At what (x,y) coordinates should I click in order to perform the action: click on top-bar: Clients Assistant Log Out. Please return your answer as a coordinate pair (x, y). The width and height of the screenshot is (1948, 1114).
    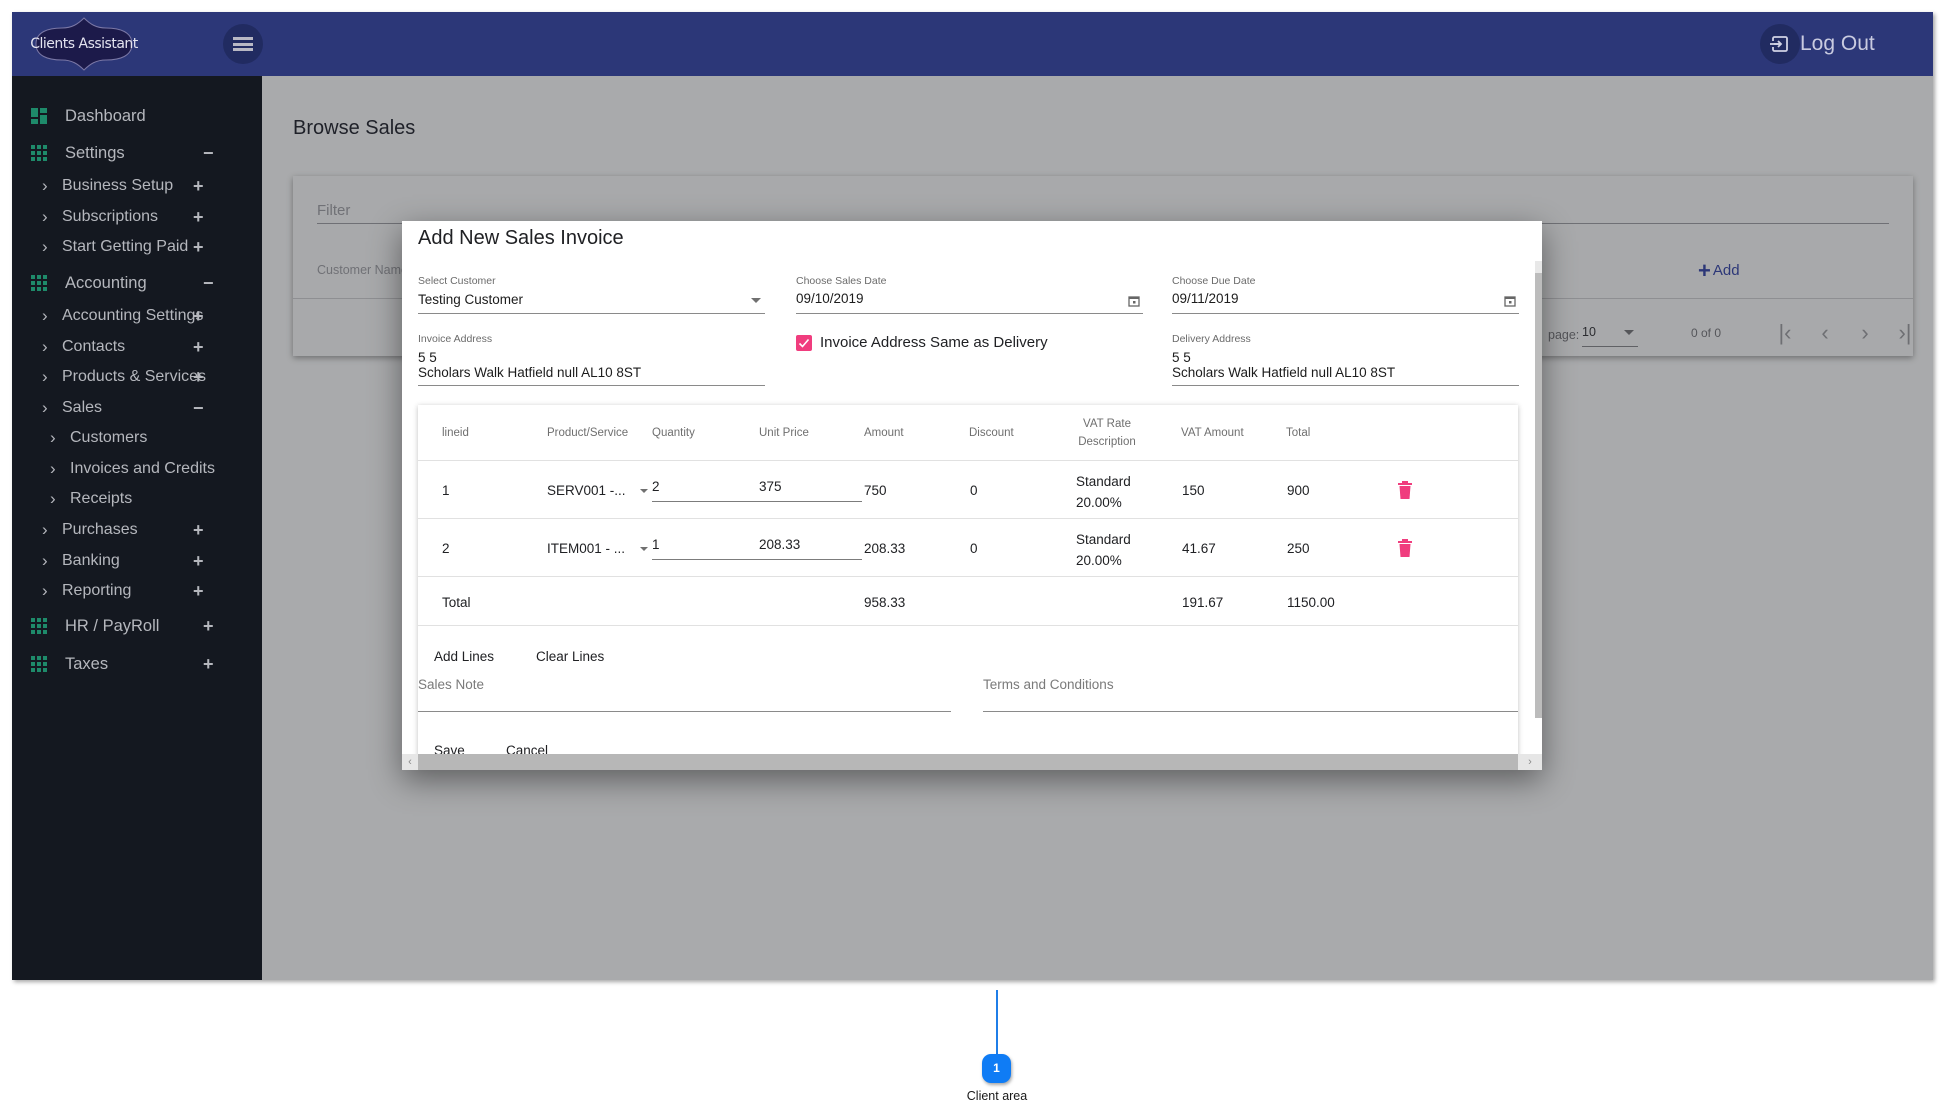
    Looking at the image, I should click on (972, 44).